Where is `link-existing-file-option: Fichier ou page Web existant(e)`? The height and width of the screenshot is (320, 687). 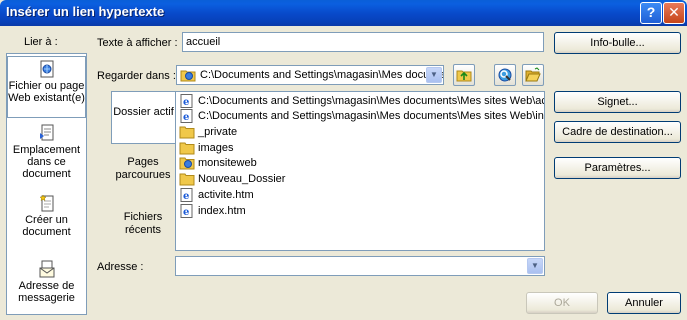 link-existing-file-option: Fichier ou page Web existant(e) is located at coordinates (46, 87).